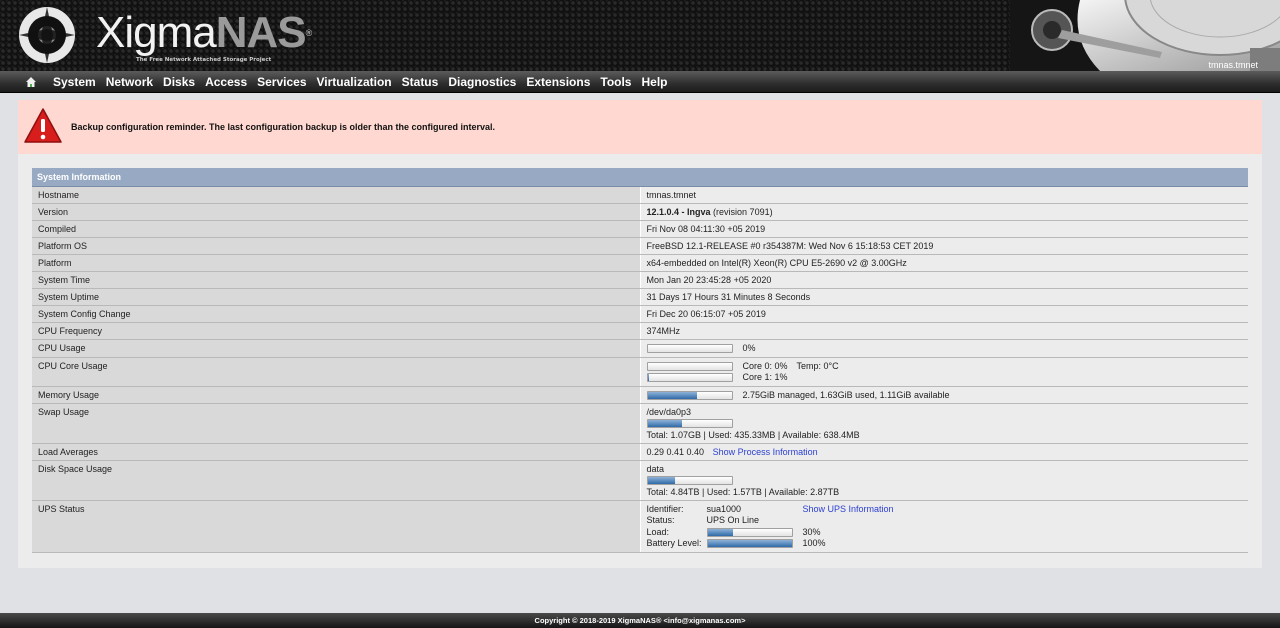 Image resolution: width=1280 pixels, height=628 pixels. I want to click on ups-load-label: Load:, so click(658, 531).